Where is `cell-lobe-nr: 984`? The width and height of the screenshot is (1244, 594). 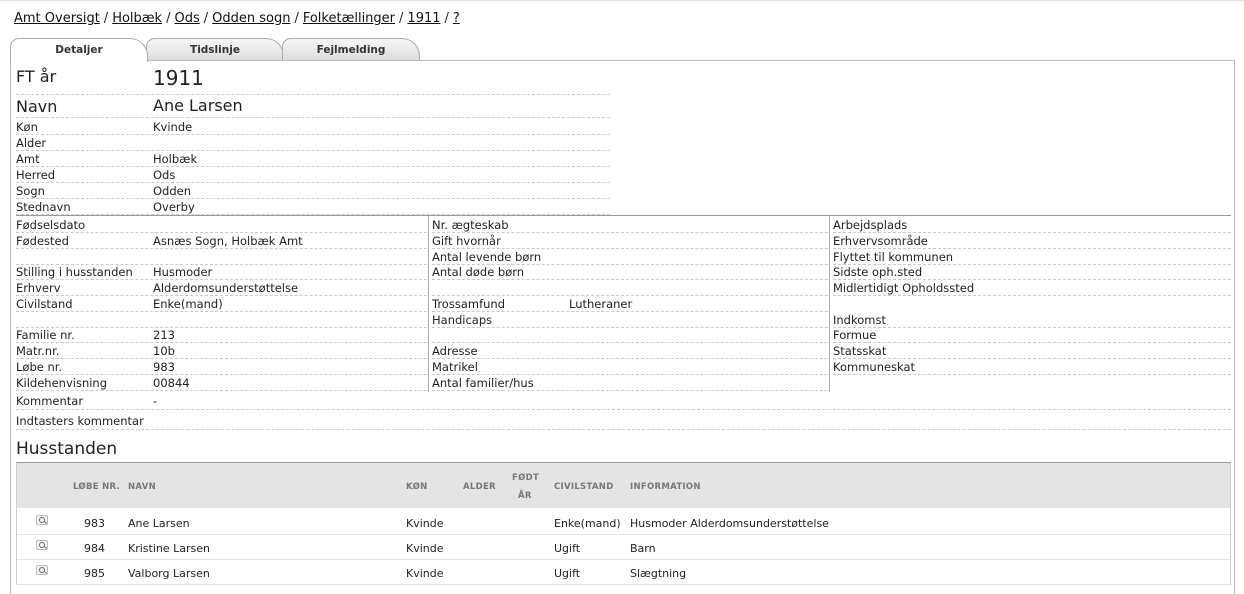 cell-lobe-nr: 984 is located at coordinates (94, 548).